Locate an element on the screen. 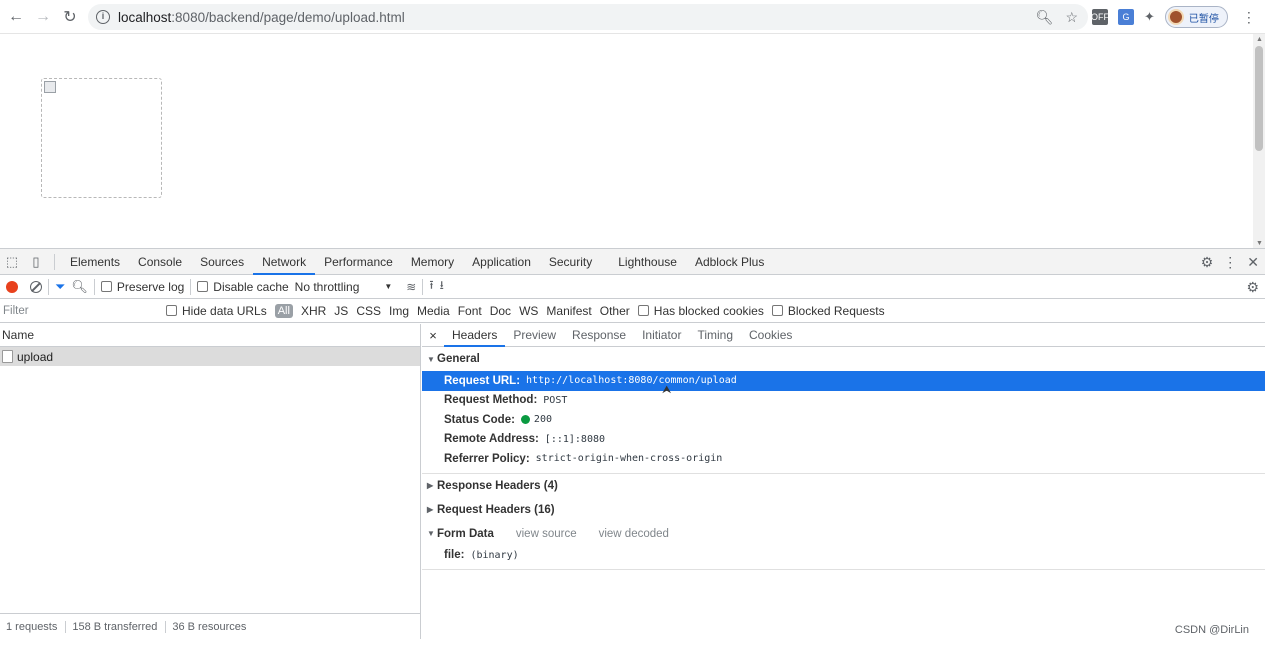 The height and width of the screenshot is (645, 1265). view-decoded-link: view decoded is located at coordinates (634, 534).